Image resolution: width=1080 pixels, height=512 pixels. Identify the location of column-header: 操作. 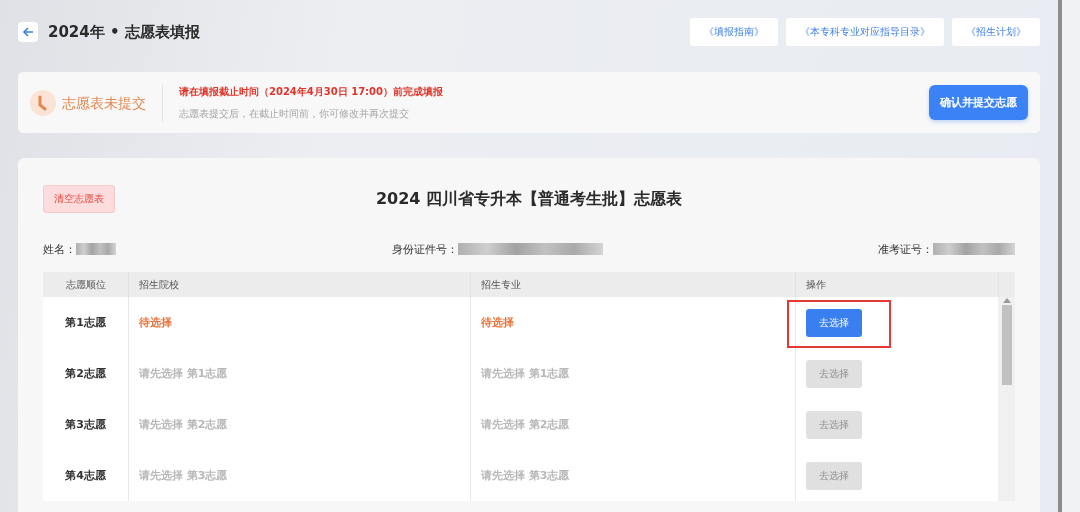
(896, 284).